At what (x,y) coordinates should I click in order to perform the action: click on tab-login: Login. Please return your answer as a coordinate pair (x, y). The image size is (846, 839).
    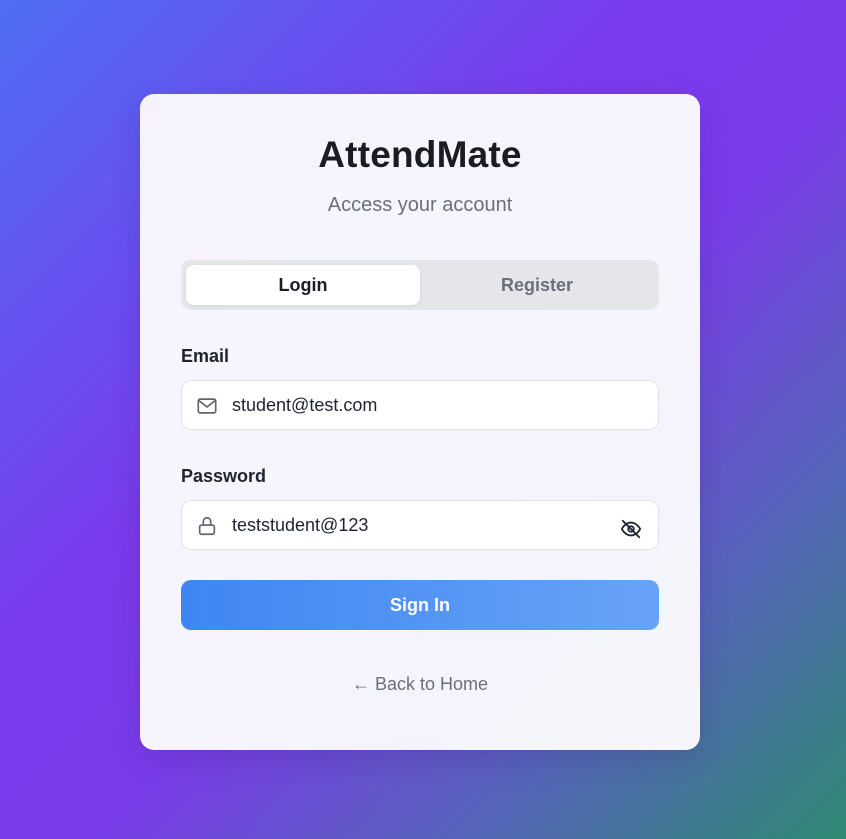
    Looking at the image, I should click on (303, 285).